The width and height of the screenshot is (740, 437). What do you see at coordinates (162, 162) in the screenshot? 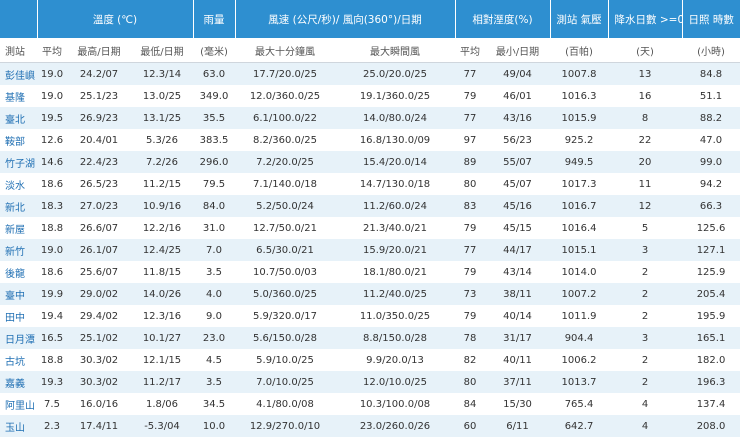
I see `table-cell: 7.2/26` at bounding box center [162, 162].